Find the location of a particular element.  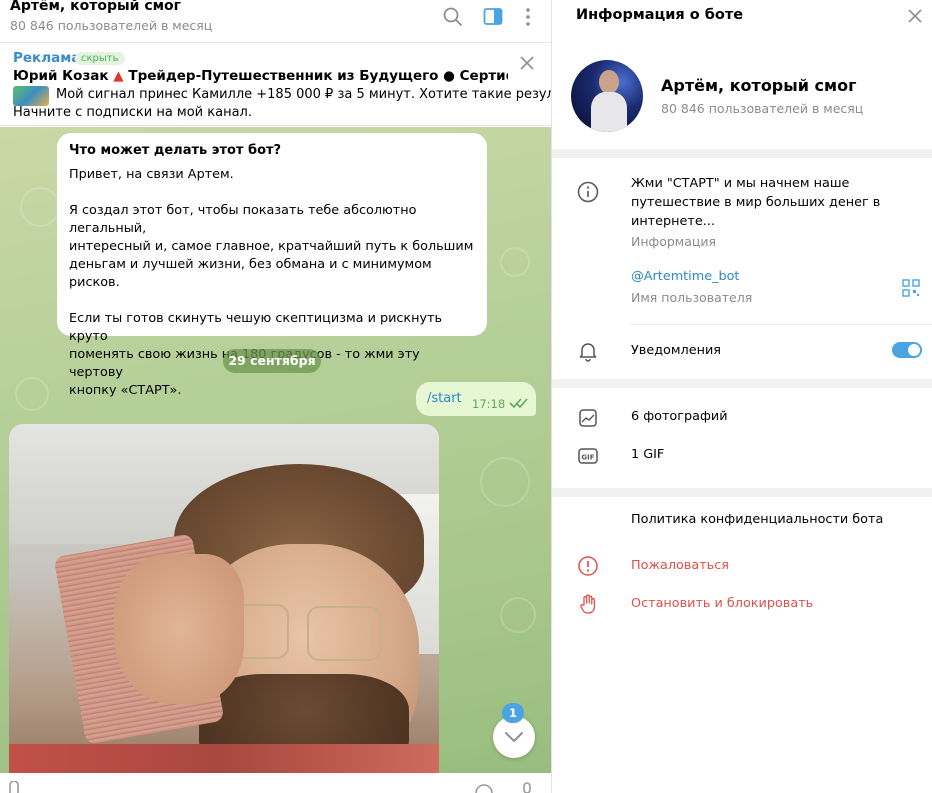

outgoing-message-text: /start is located at coordinates (444, 398).